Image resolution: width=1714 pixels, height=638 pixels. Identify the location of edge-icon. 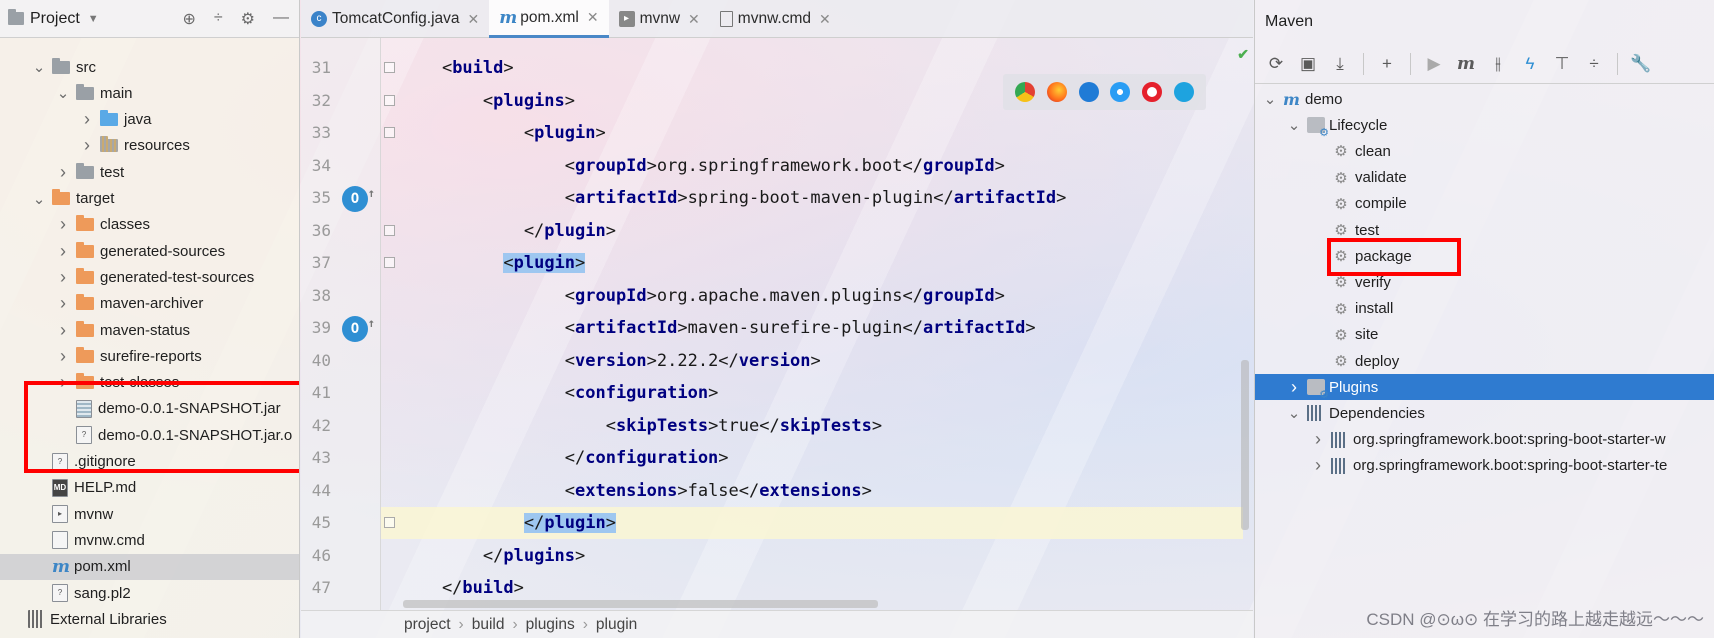
(1088, 92).